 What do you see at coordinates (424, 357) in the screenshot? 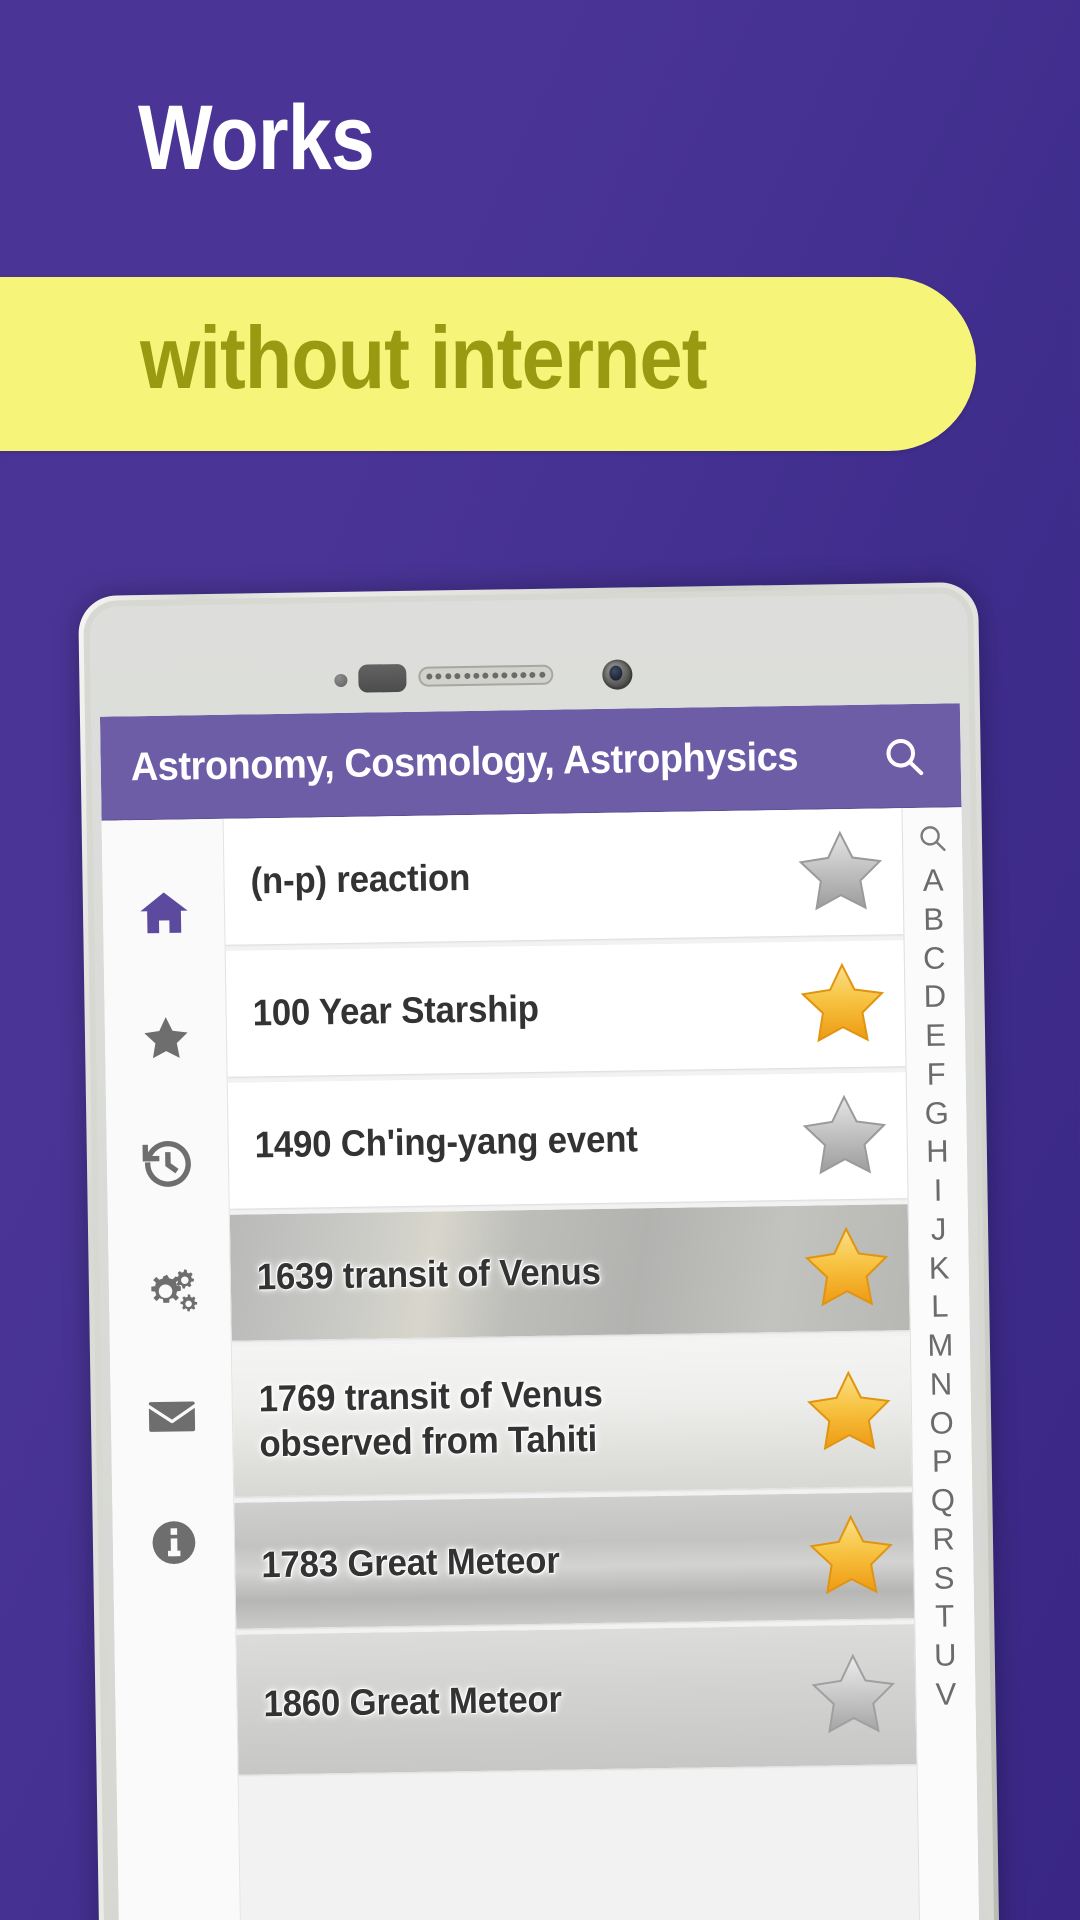
I see `promo-ribbon-text: without internet` at bounding box center [424, 357].